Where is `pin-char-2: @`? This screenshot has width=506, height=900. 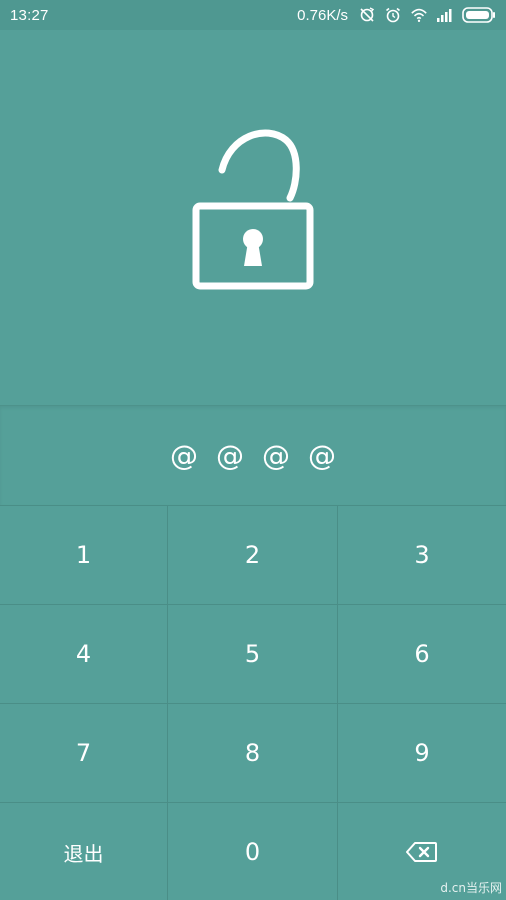 pin-char-2: @ is located at coordinates (230, 455).